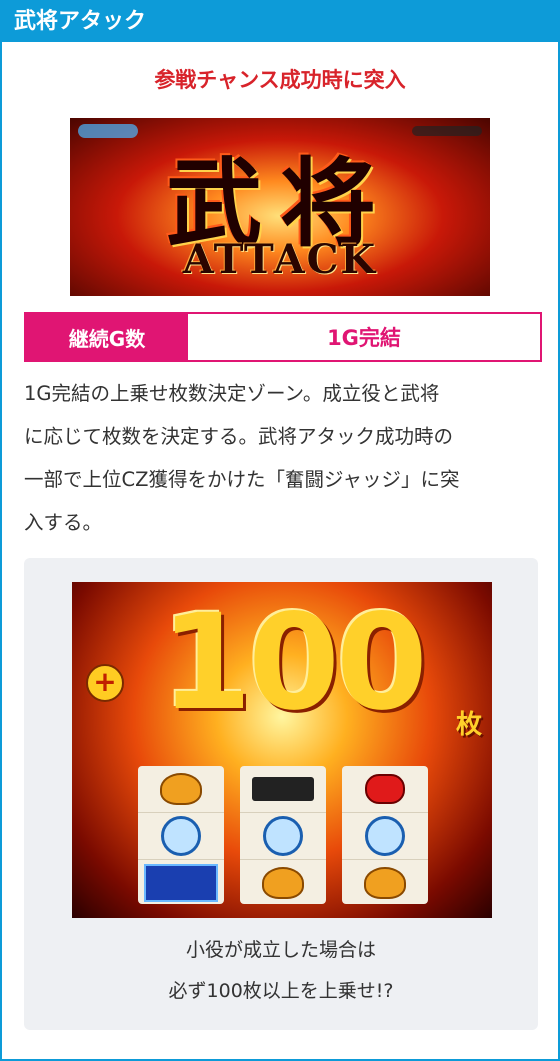 This screenshot has height=1061, width=560. I want to click on reel-left, so click(181, 835).